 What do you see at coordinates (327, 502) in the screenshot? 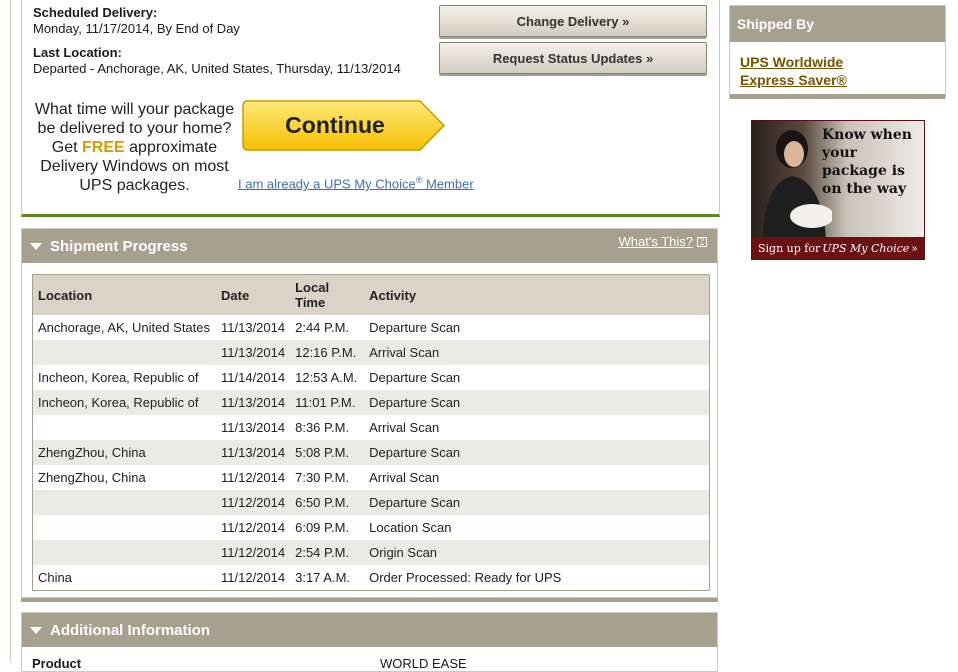
I see `cell-local-time: 6:50 P.M.` at bounding box center [327, 502].